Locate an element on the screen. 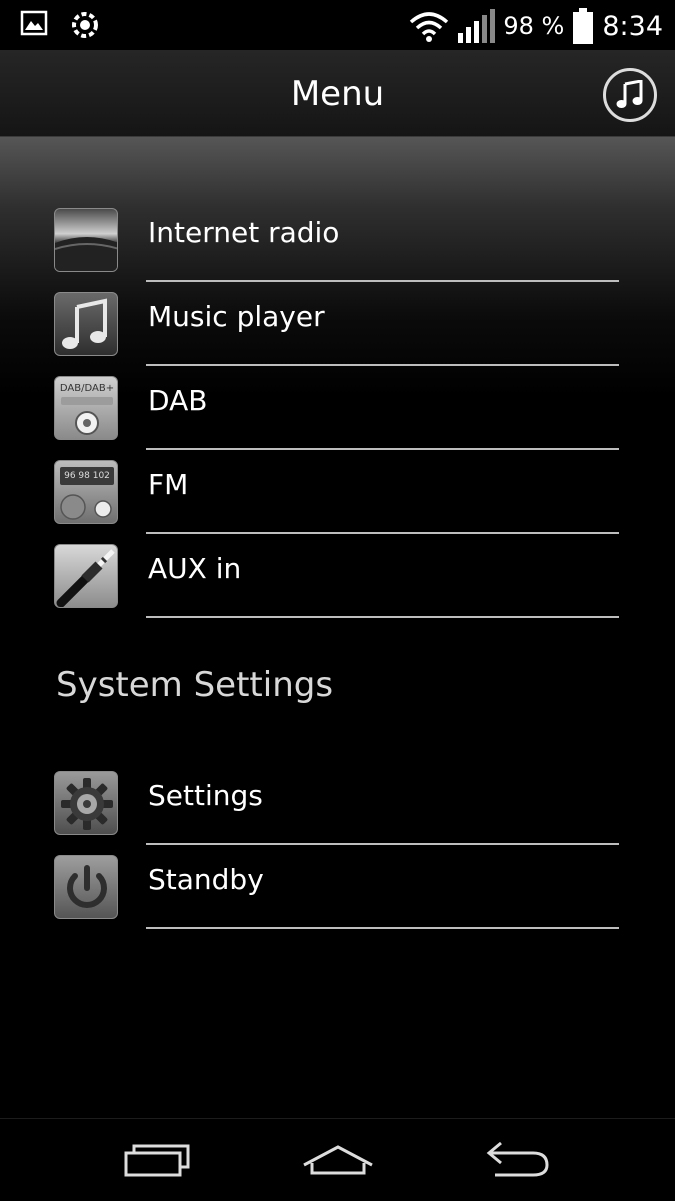 The height and width of the screenshot is (1201, 675). signal-icon is located at coordinates (477, 26).